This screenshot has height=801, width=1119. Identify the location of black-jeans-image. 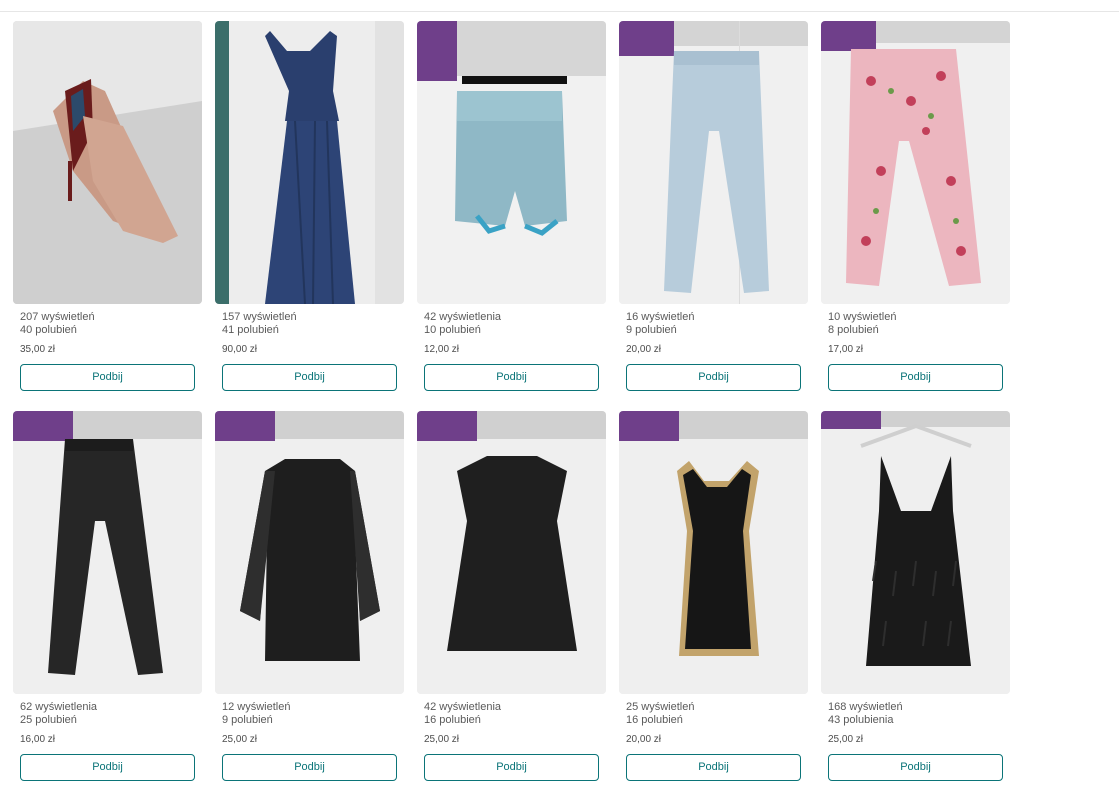
(107, 552).